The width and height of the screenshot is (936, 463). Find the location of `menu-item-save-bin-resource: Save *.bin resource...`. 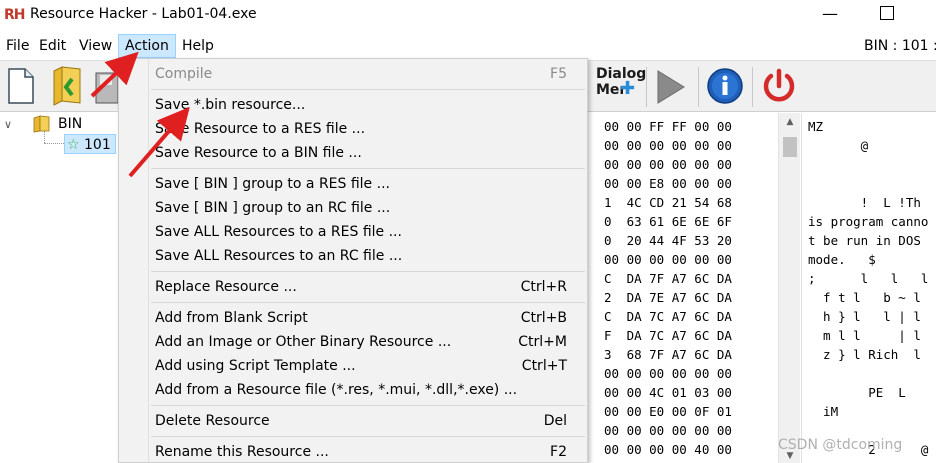

menu-item-save-bin-resource: Save *.bin resource... is located at coordinates (353, 105).